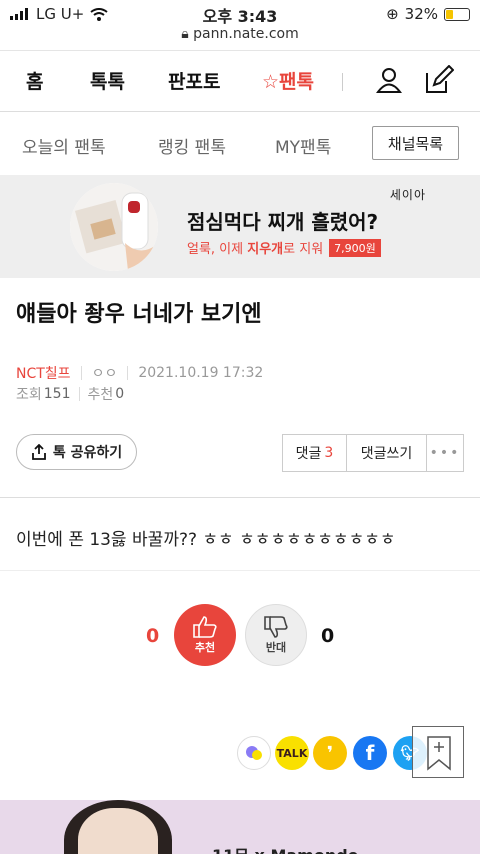 The width and height of the screenshot is (480, 854). What do you see at coordinates (104, 374) in the screenshot?
I see `author-name: ㅇㅇ` at bounding box center [104, 374].